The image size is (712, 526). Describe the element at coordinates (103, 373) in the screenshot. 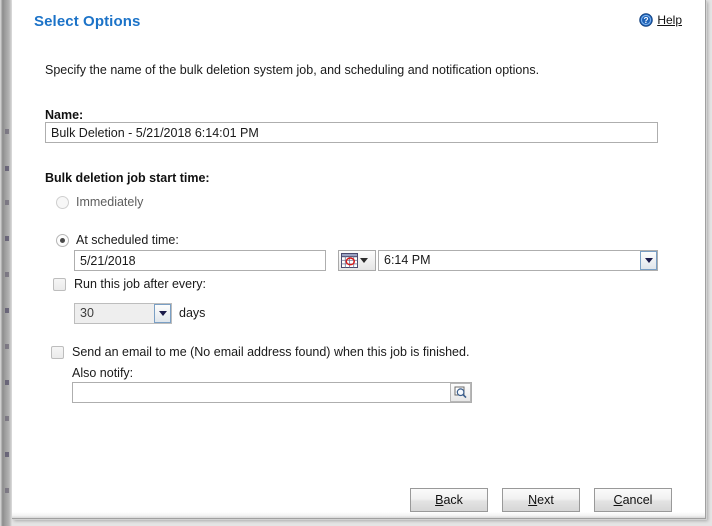

I see `also-notify-label: Also notify:` at that location.